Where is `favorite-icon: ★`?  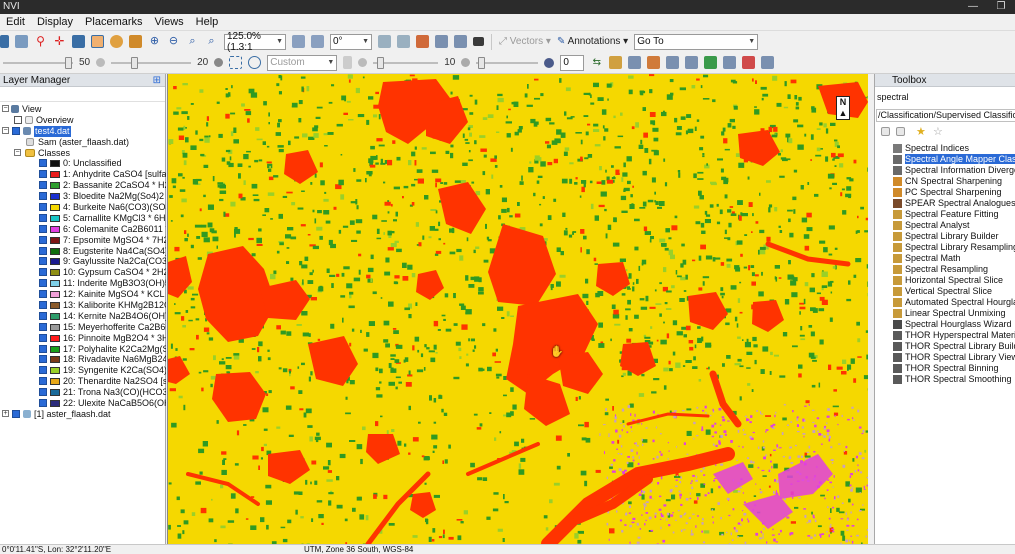 favorite-icon: ★ is located at coordinates (921, 132).